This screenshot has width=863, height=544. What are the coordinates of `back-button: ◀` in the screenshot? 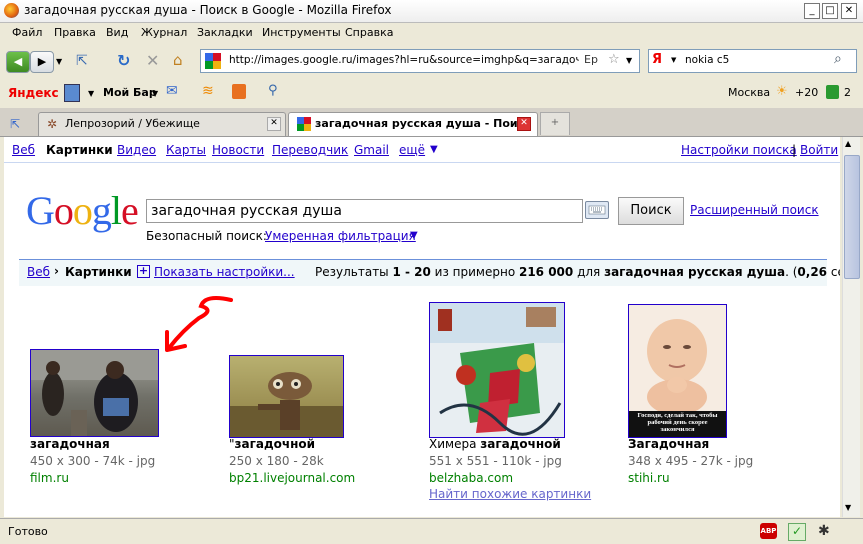 It's located at (18, 62).